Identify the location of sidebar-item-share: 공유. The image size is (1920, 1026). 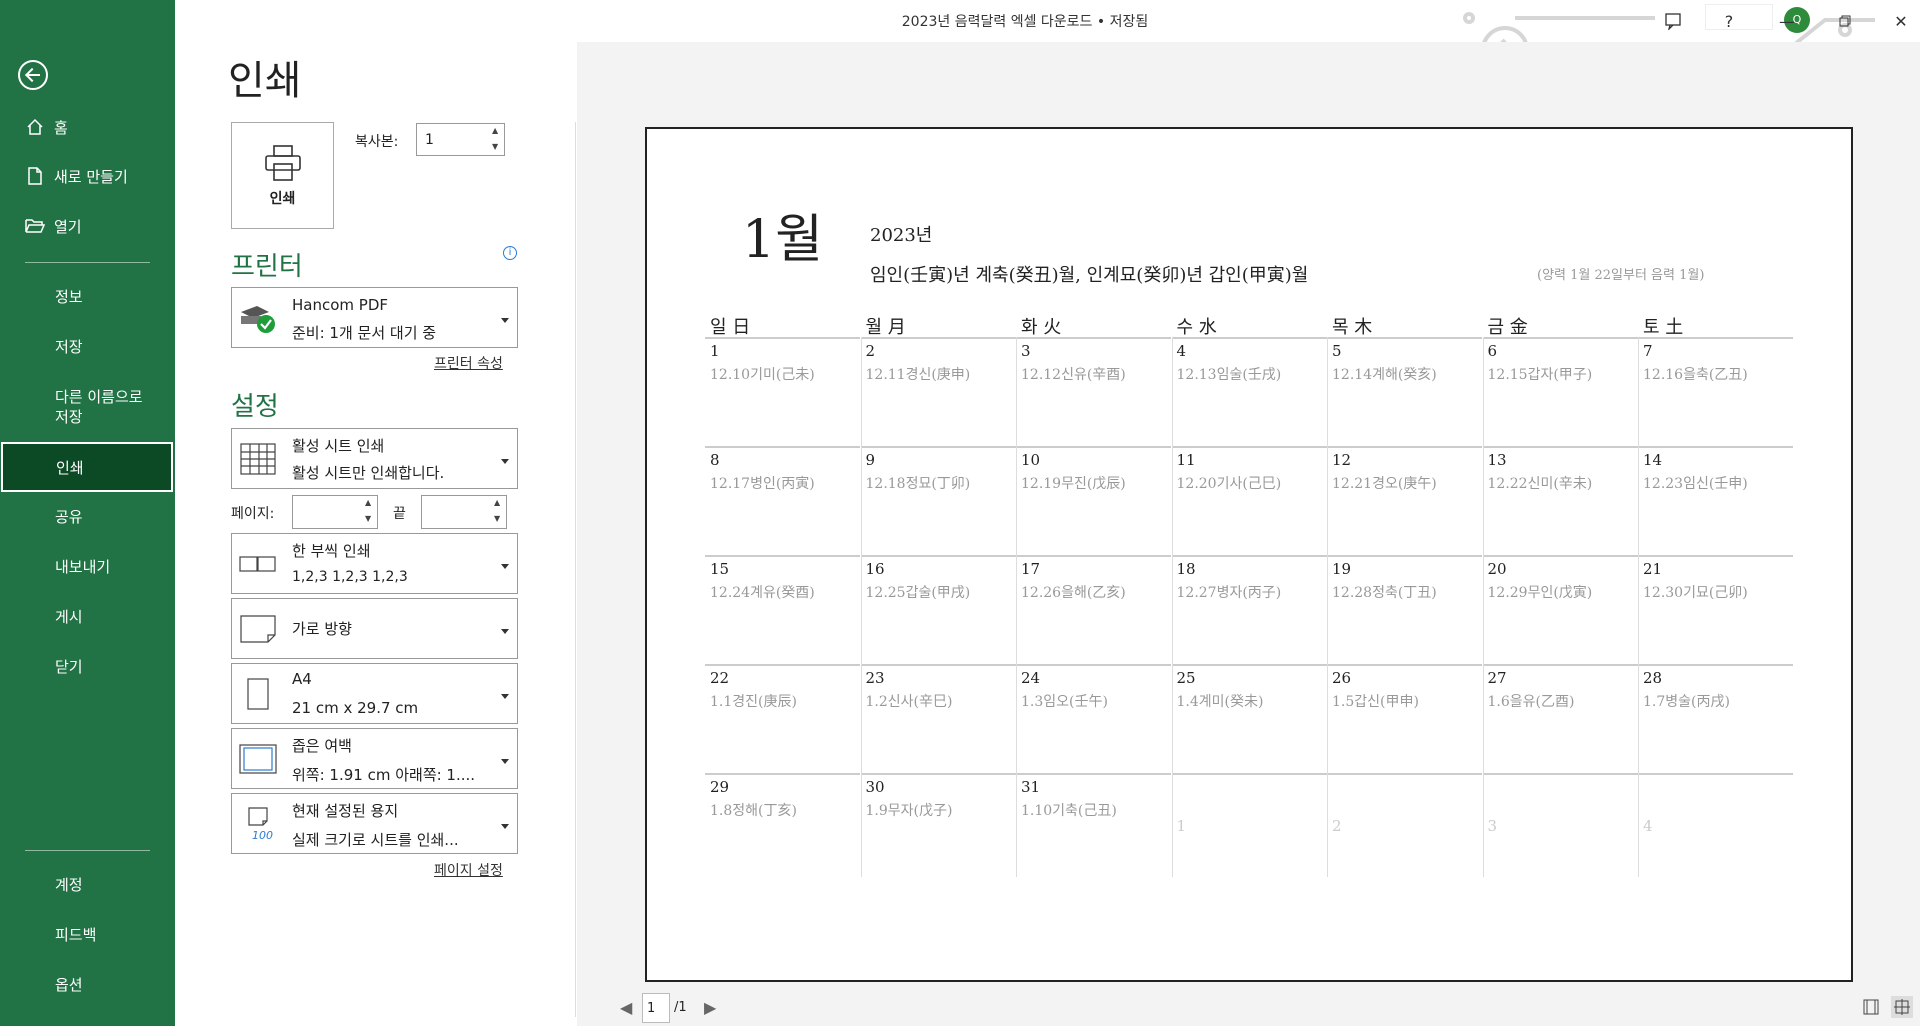
(87, 516).